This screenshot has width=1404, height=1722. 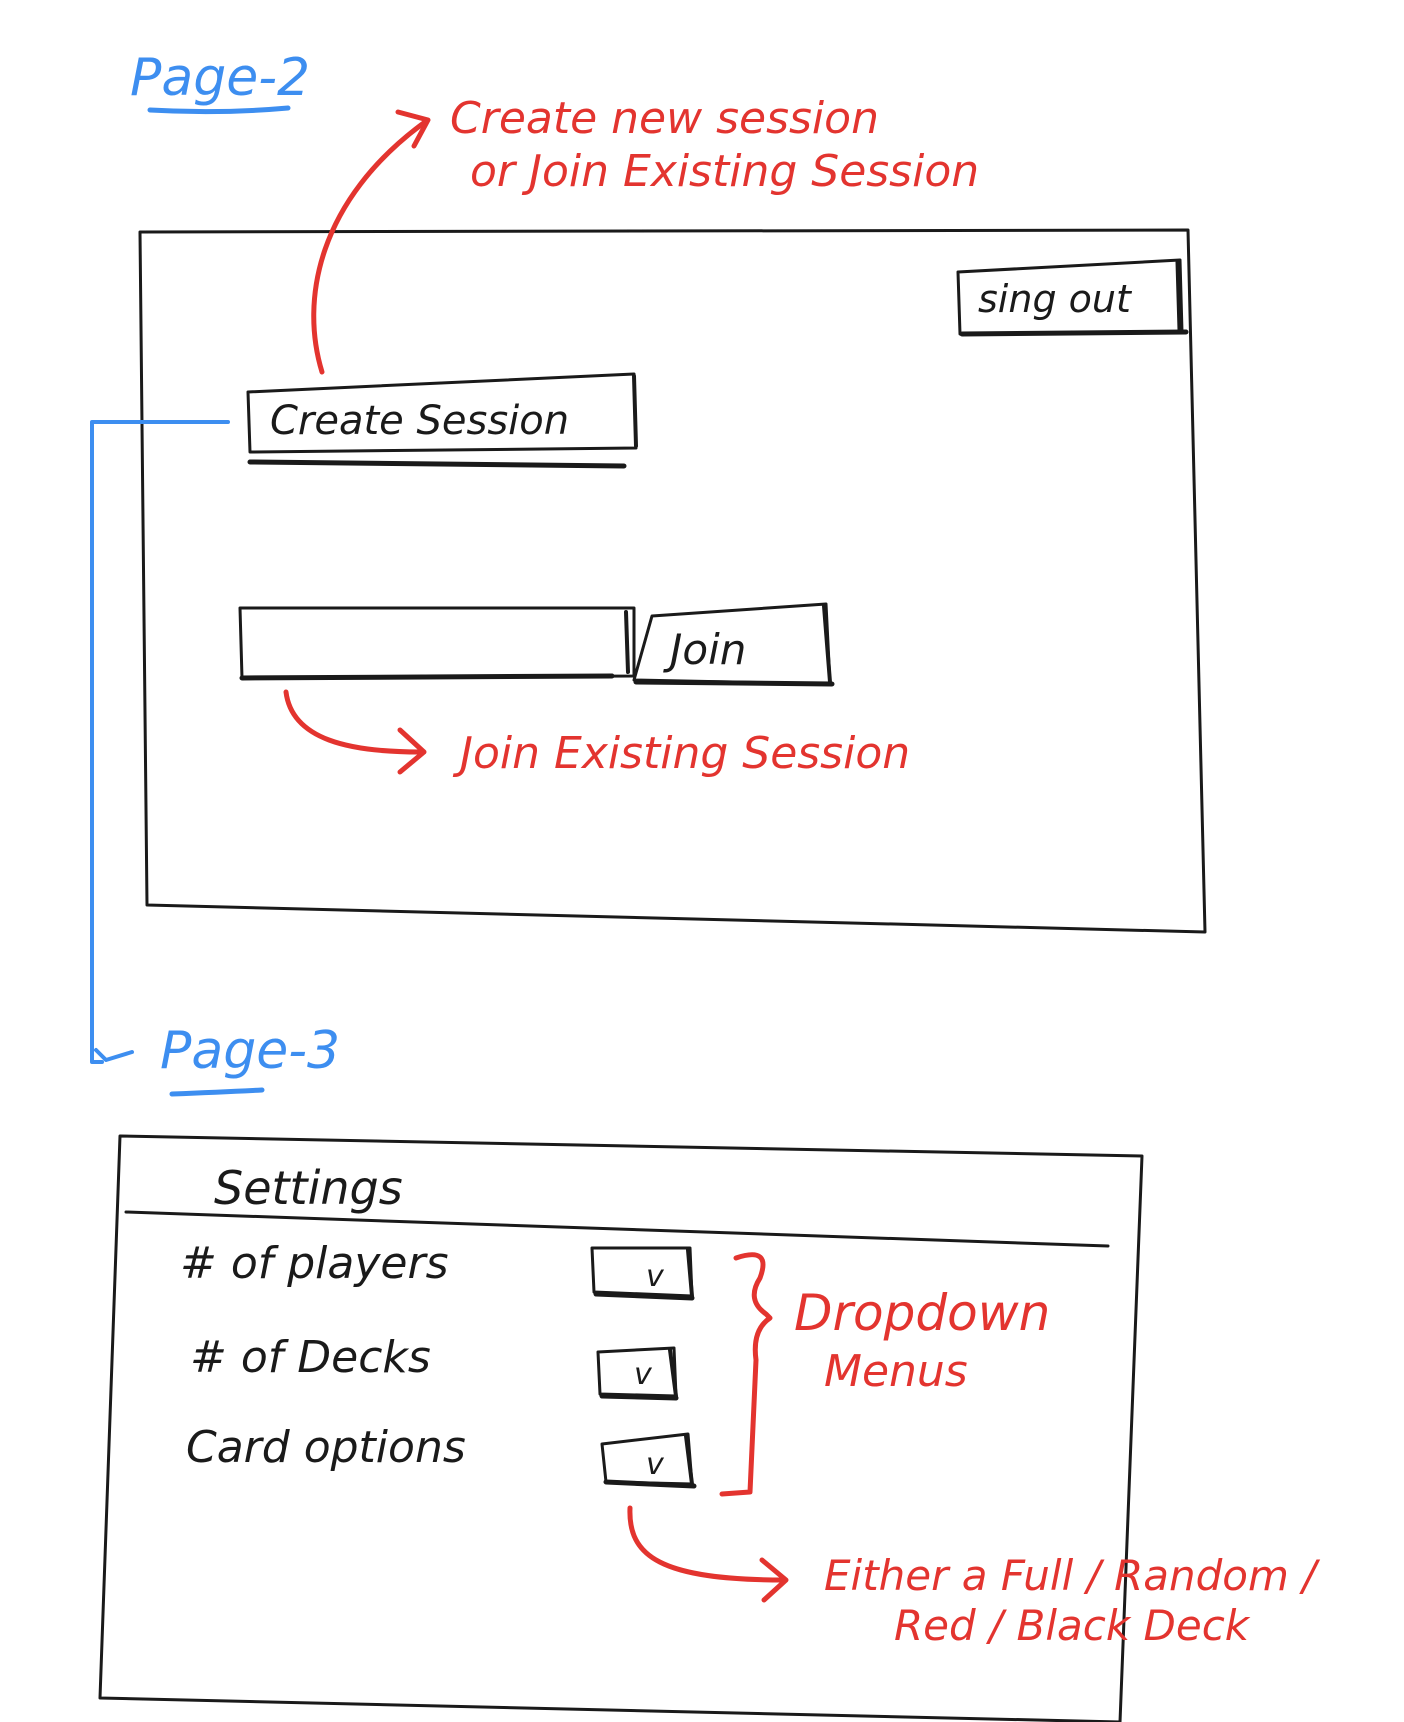 What do you see at coordinates (353, 722) in the screenshot?
I see `join-note-arrow` at bounding box center [353, 722].